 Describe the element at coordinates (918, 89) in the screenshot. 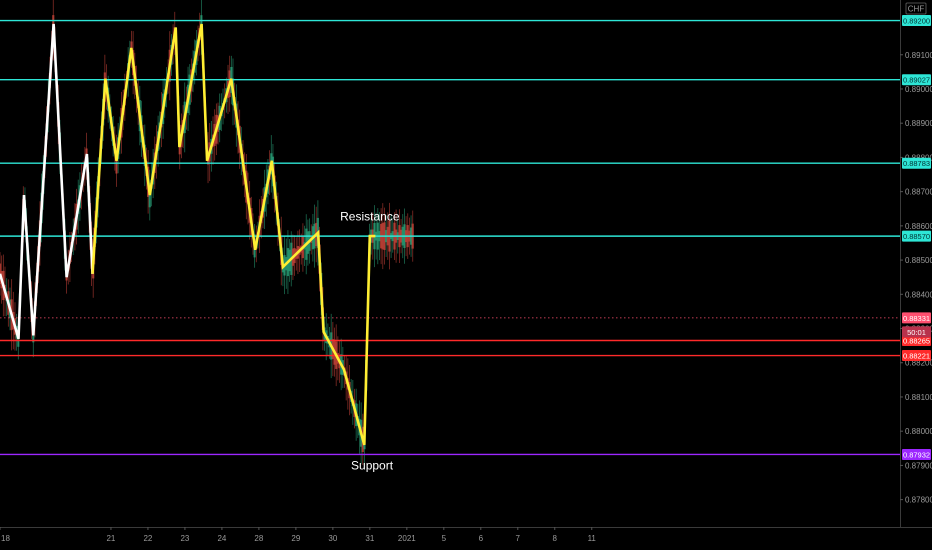

I see `y-tick-label: 0.89000` at that location.